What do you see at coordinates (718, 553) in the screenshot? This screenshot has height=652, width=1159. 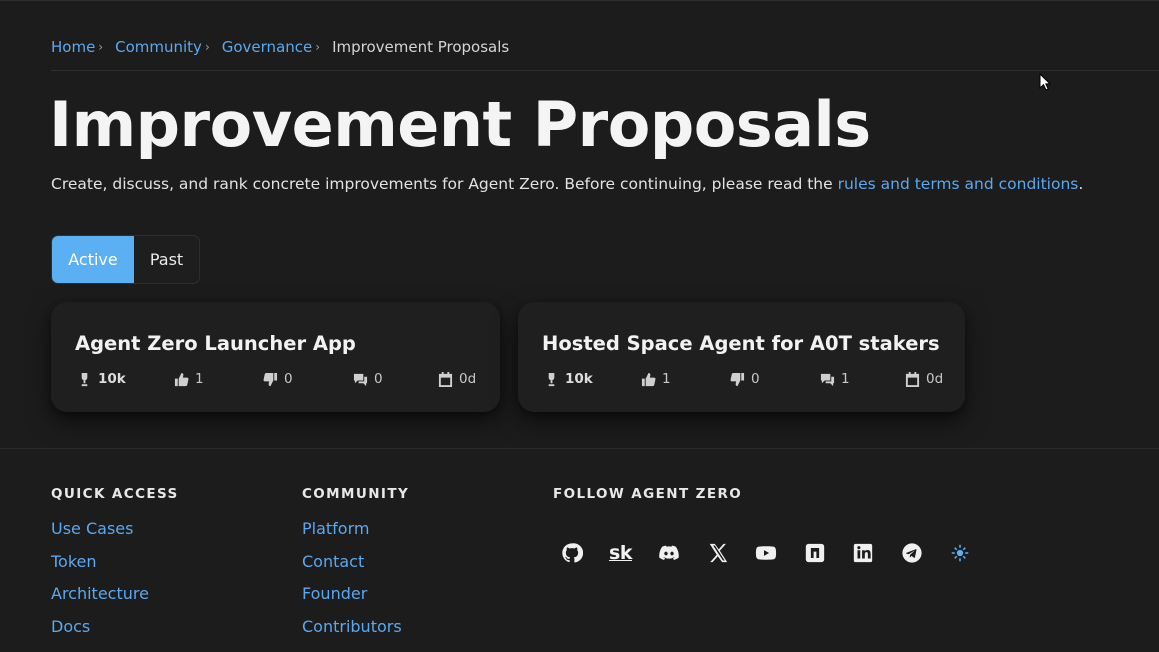 I see `x-icon` at bounding box center [718, 553].